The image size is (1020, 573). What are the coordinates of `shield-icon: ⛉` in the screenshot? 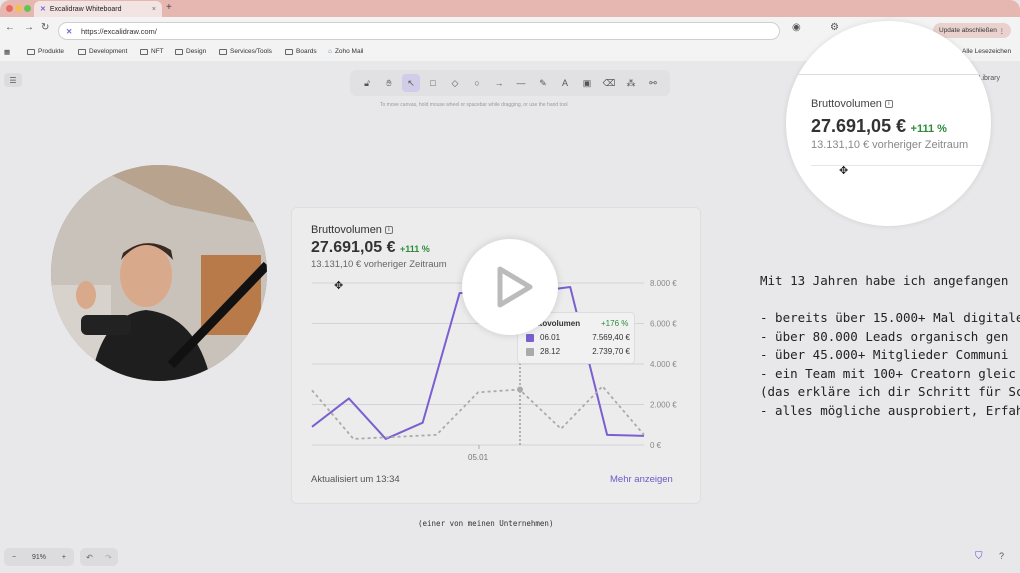 It's located at (979, 556).